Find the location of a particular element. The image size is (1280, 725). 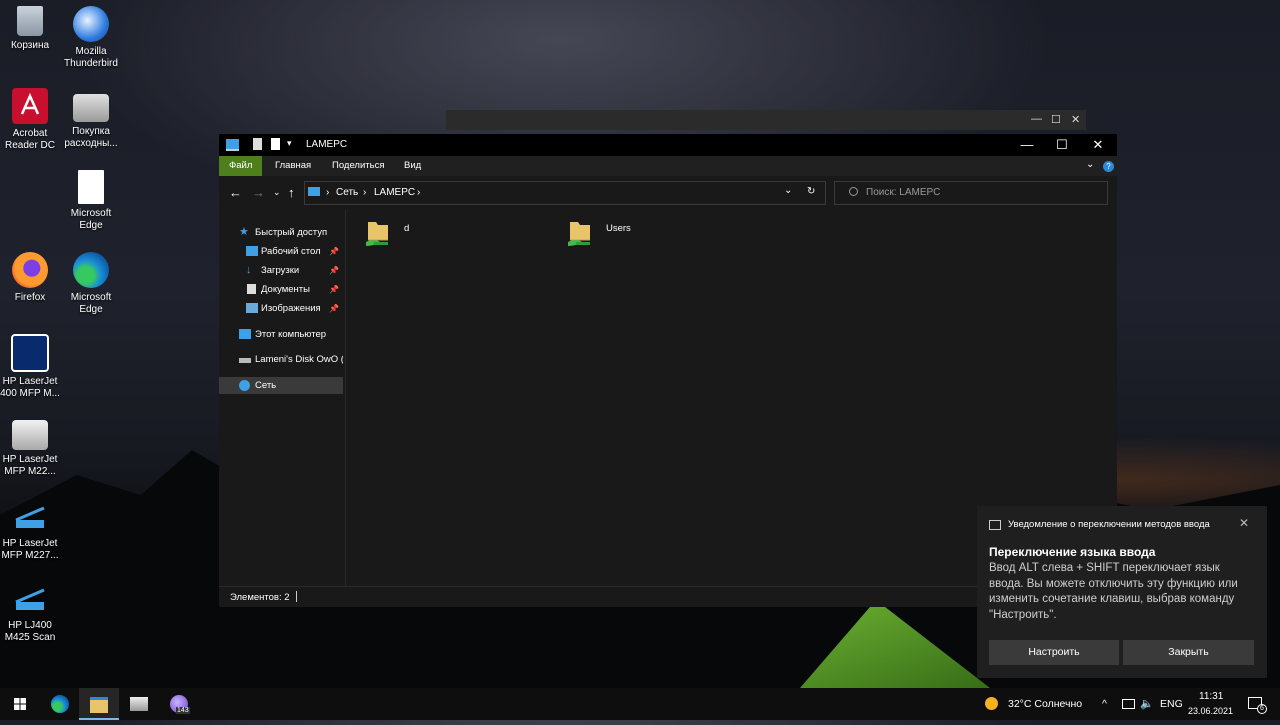

breadcrumb-network: Сеть is located at coordinates (347, 192).